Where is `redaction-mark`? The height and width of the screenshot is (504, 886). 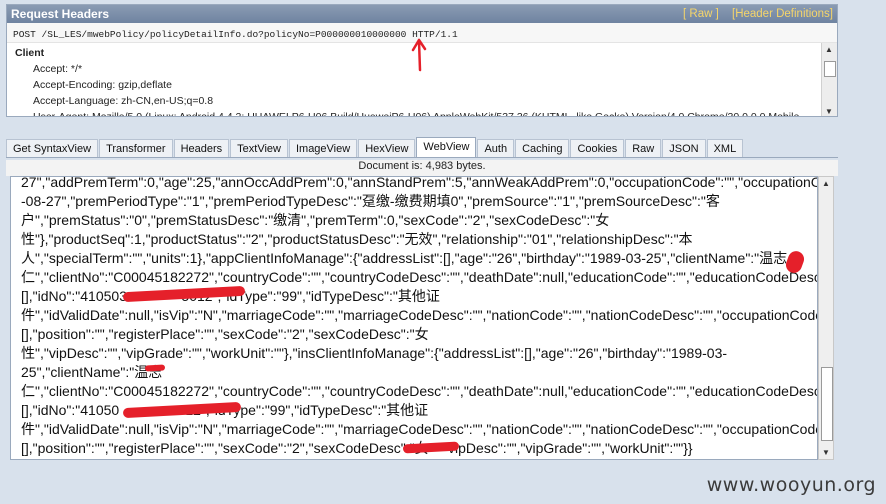 redaction-mark is located at coordinates (155, 368).